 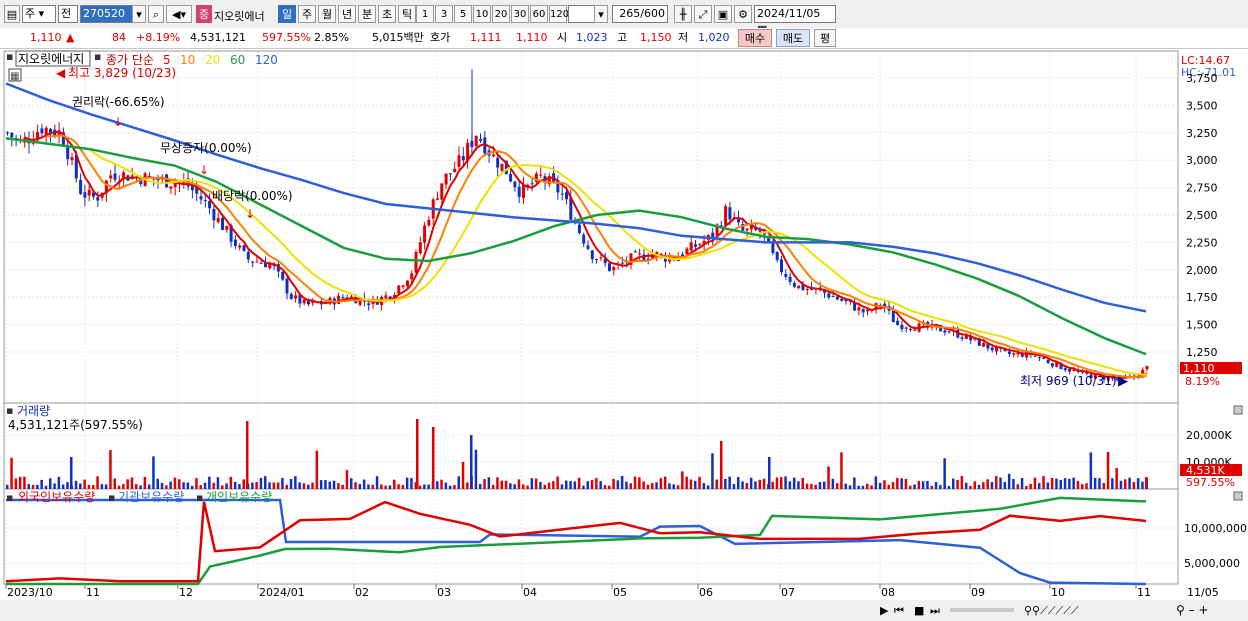 What do you see at coordinates (463, 14) in the screenshot?
I see `interval-button-5: 5` at bounding box center [463, 14].